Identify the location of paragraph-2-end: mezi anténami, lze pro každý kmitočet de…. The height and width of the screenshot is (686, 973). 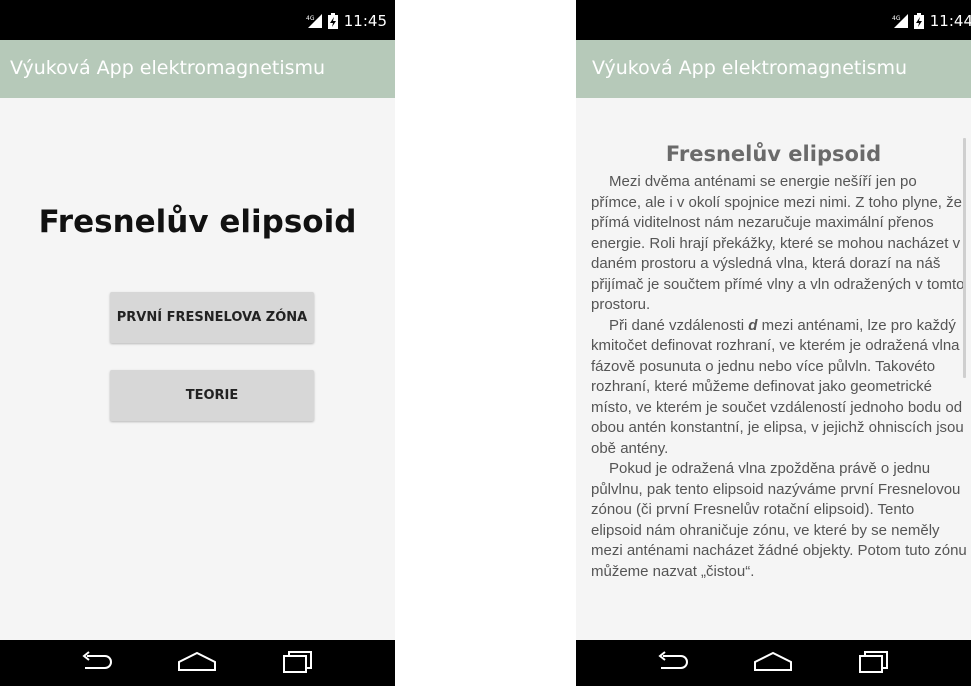
(777, 386).